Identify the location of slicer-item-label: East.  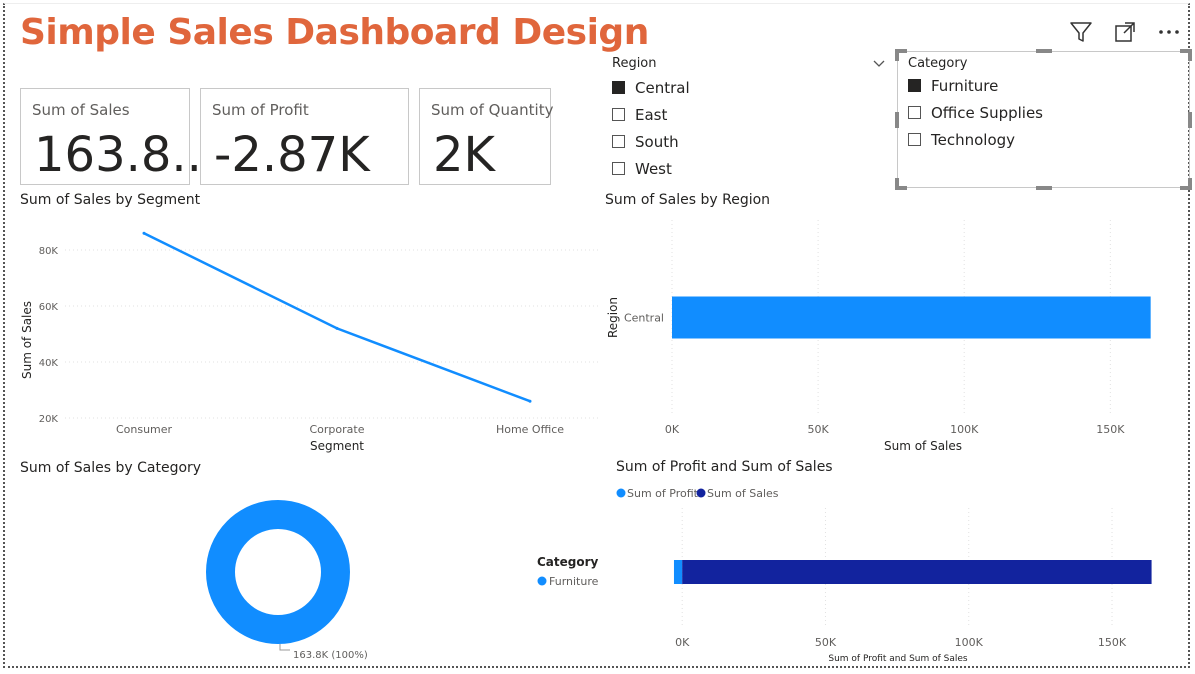
(651, 114).